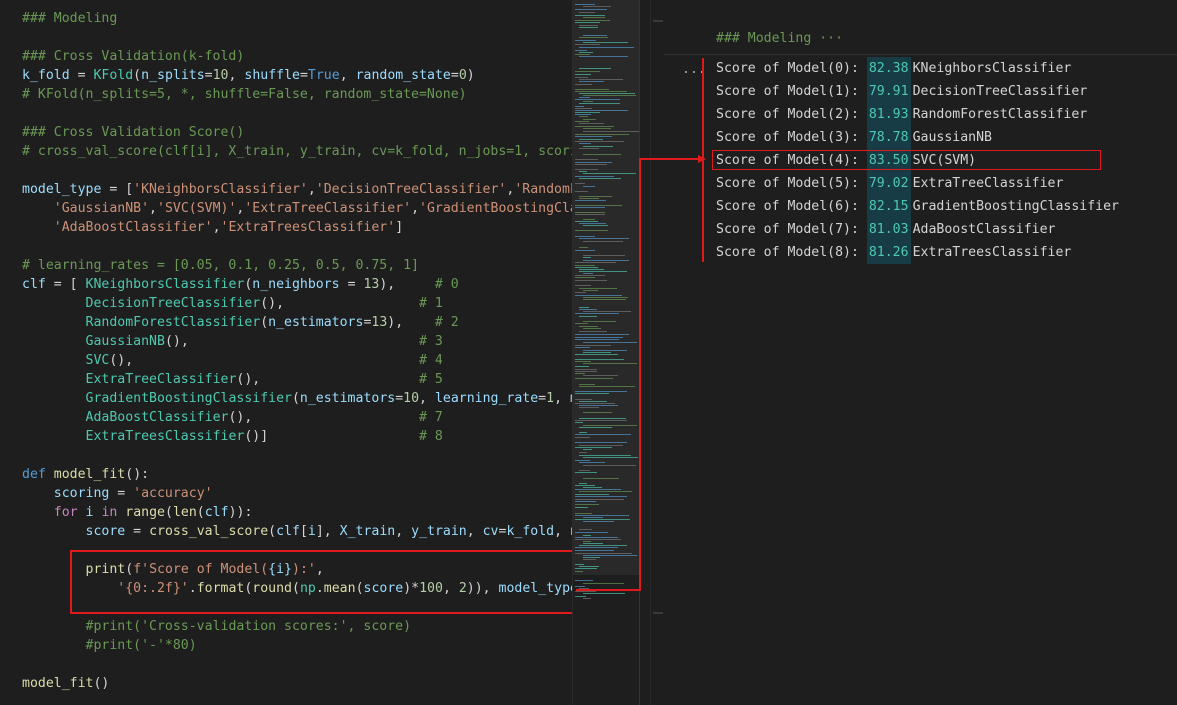 The image size is (1177, 705). Describe the element at coordinates (657, 352) in the screenshot. I see `vertical-scrollbar` at that location.